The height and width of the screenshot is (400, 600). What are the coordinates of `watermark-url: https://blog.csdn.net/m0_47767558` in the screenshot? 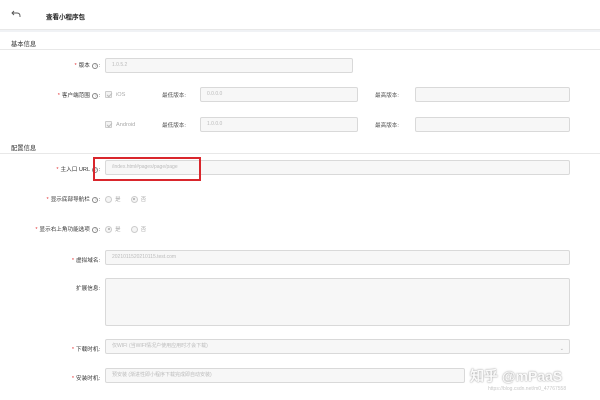 It's located at (527, 389).